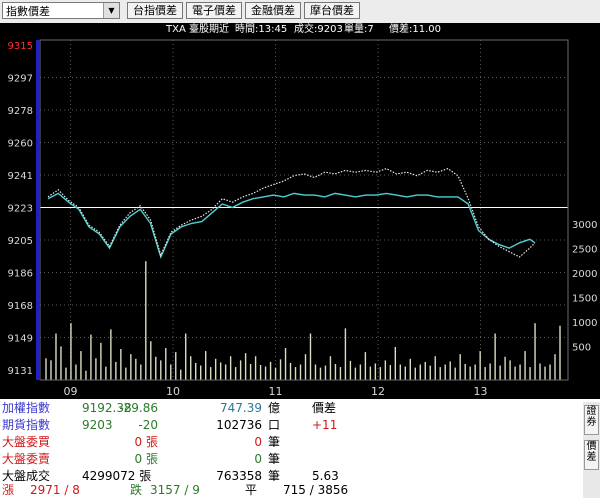 The height and width of the screenshot is (498, 600). Describe the element at coordinates (214, 10) in the screenshot. I see `electronics-spread-button: 電子價差` at that location.